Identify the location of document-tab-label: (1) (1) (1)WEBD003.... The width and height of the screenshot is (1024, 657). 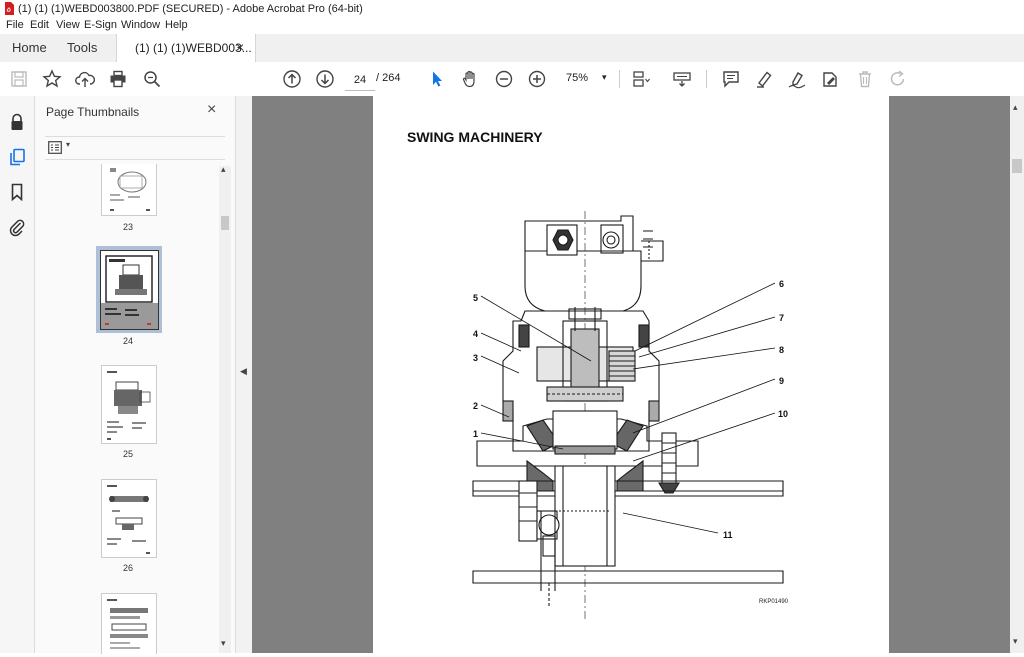
(193, 48).